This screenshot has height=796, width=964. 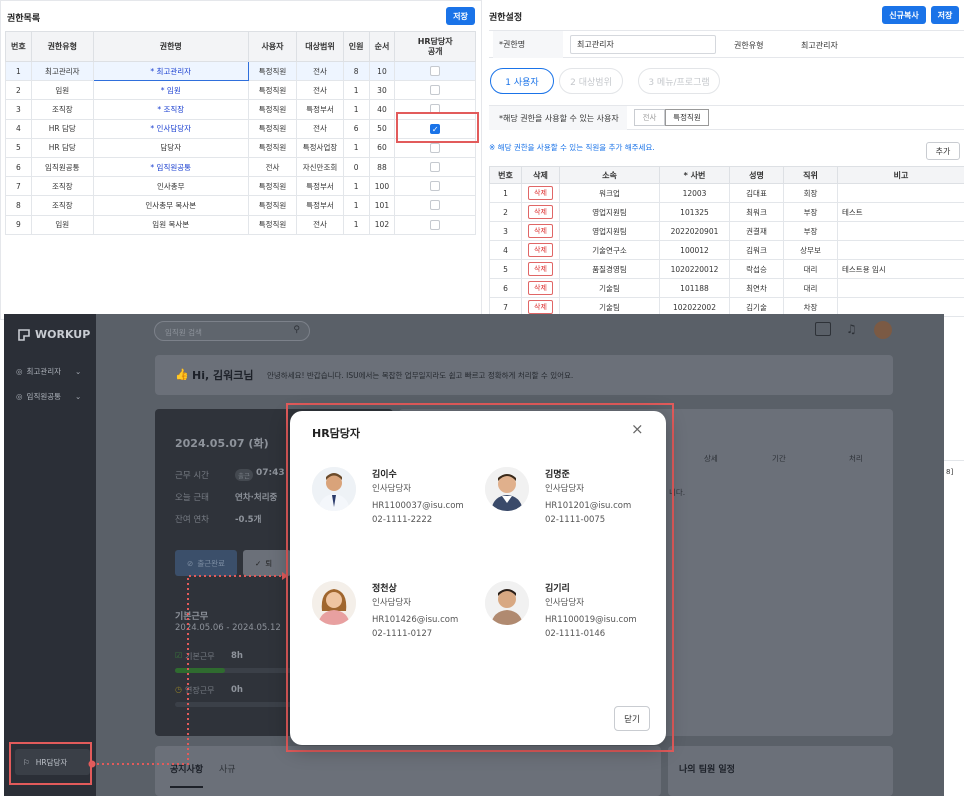 What do you see at coordinates (415, 620) in the screenshot?
I see `contact-email: HR101426@isu.com` at bounding box center [415, 620].